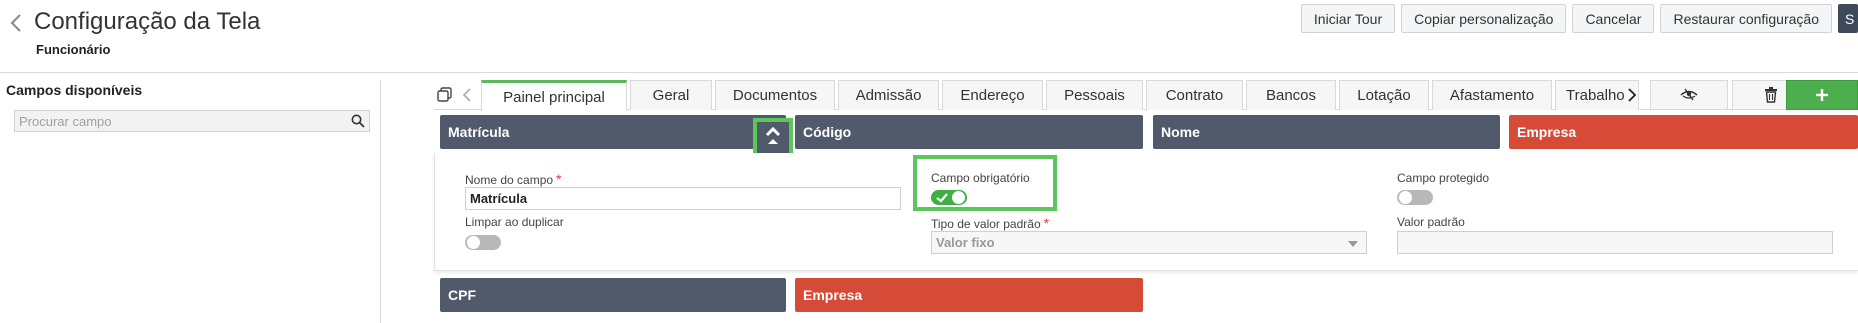 The height and width of the screenshot is (323, 1858). What do you see at coordinates (514, 222) in the screenshot?
I see `clear-on-duplicate-label: Limpar ao duplicar` at bounding box center [514, 222].